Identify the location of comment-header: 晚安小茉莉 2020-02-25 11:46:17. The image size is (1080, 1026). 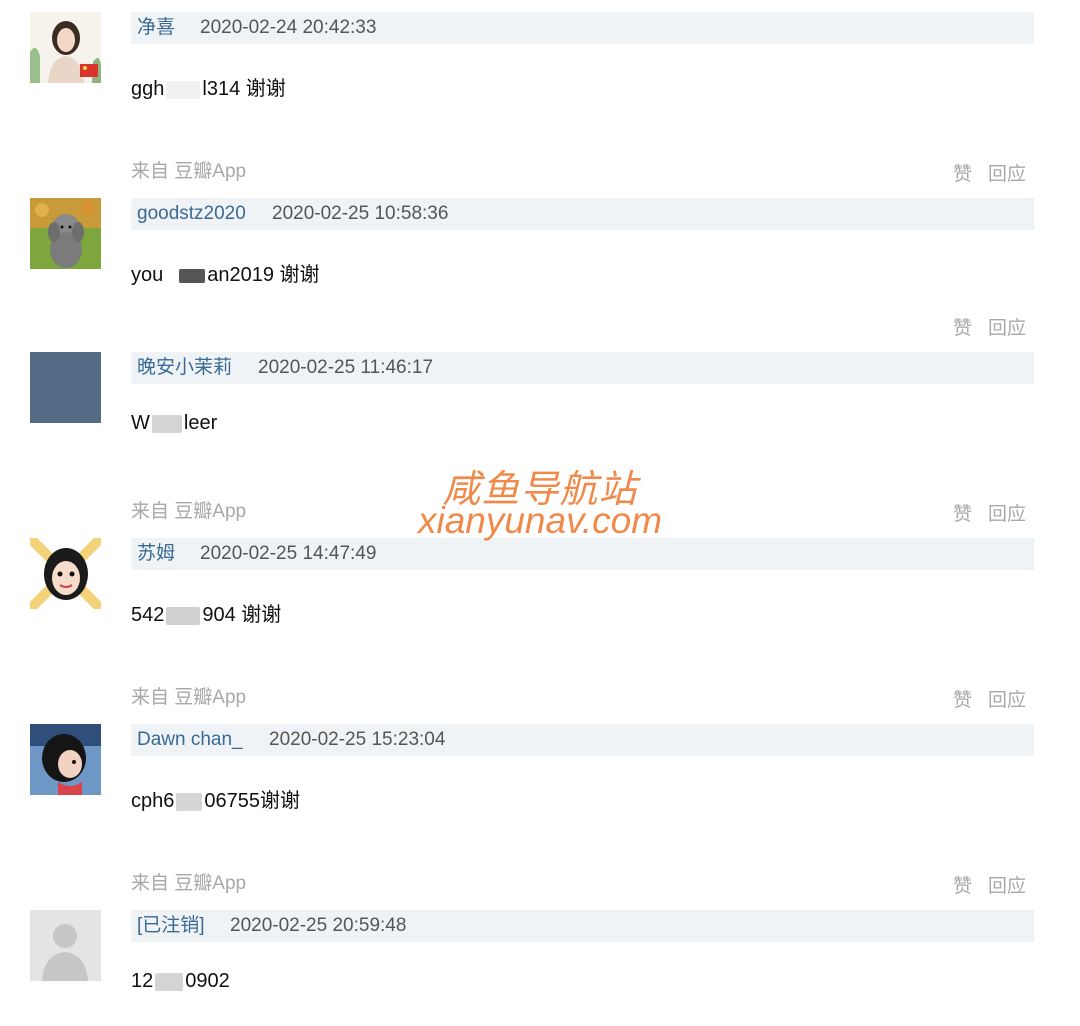
(582, 368).